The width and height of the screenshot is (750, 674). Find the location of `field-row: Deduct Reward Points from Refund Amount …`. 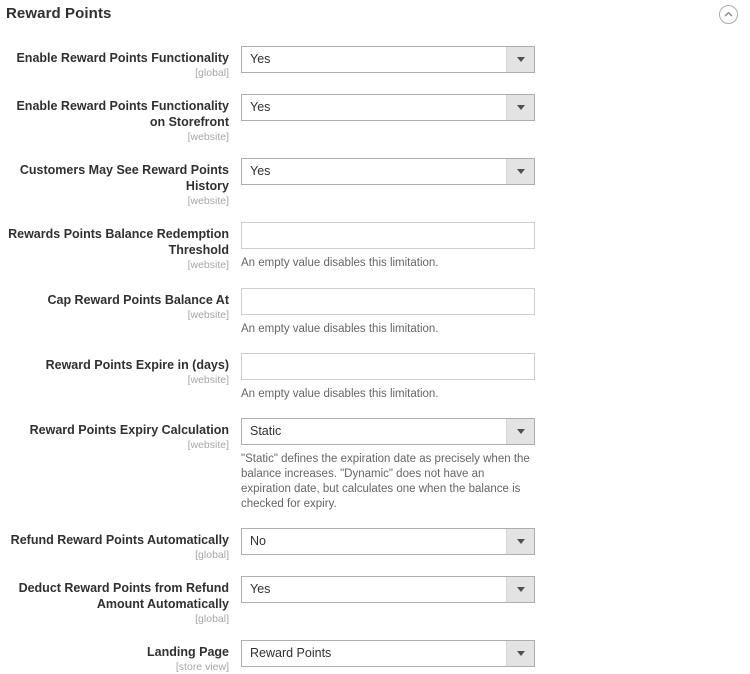

field-row: Deduct Reward Points from Refund Amount … is located at coordinates (375, 601).